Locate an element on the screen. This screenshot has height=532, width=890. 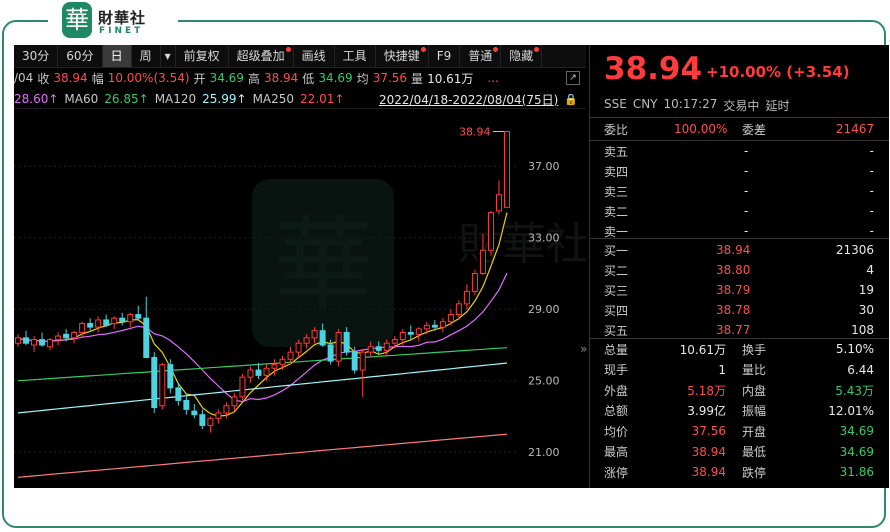
stats-row: 现手 1 量比 6.44 is located at coordinates (739, 370).